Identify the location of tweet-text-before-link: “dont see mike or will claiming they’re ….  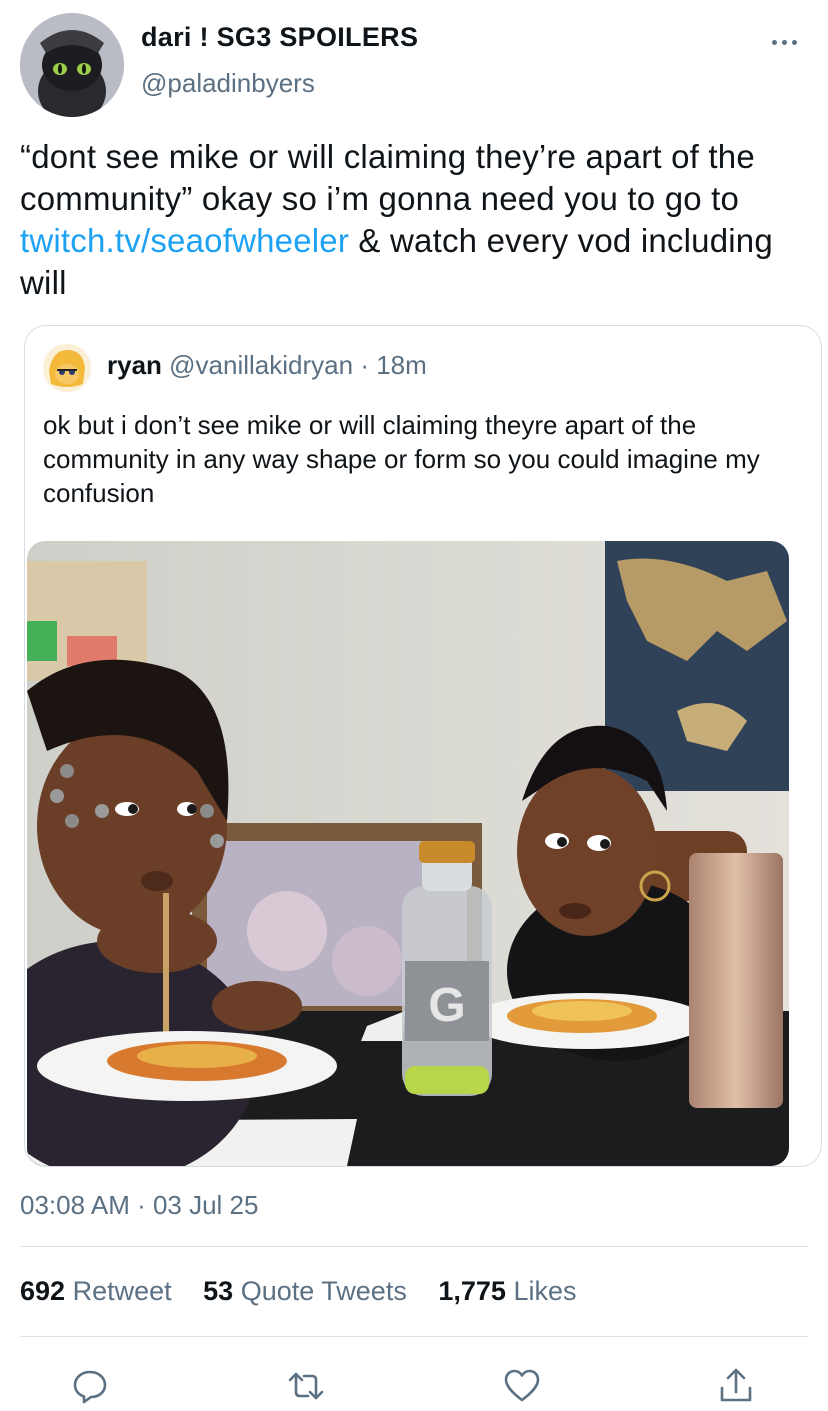
(387, 177).